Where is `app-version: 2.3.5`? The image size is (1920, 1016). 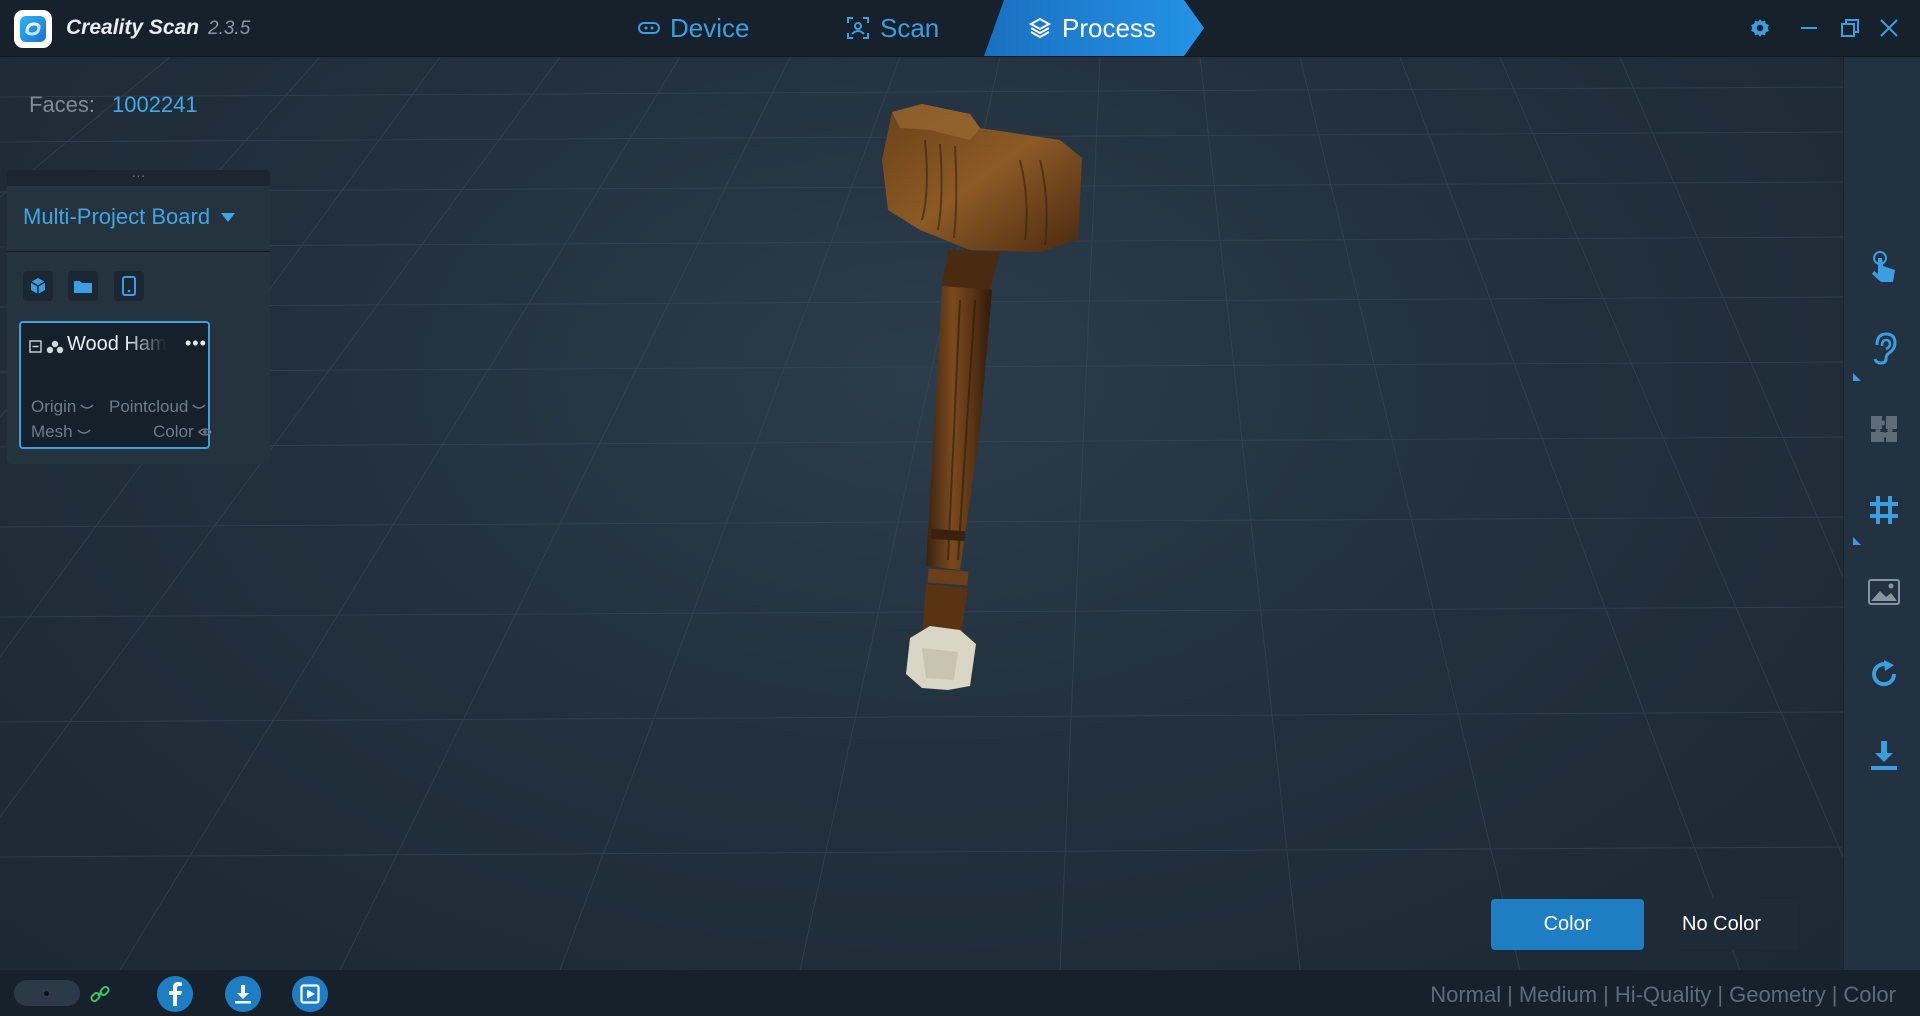
app-version: 2.3.5 is located at coordinates (229, 28).